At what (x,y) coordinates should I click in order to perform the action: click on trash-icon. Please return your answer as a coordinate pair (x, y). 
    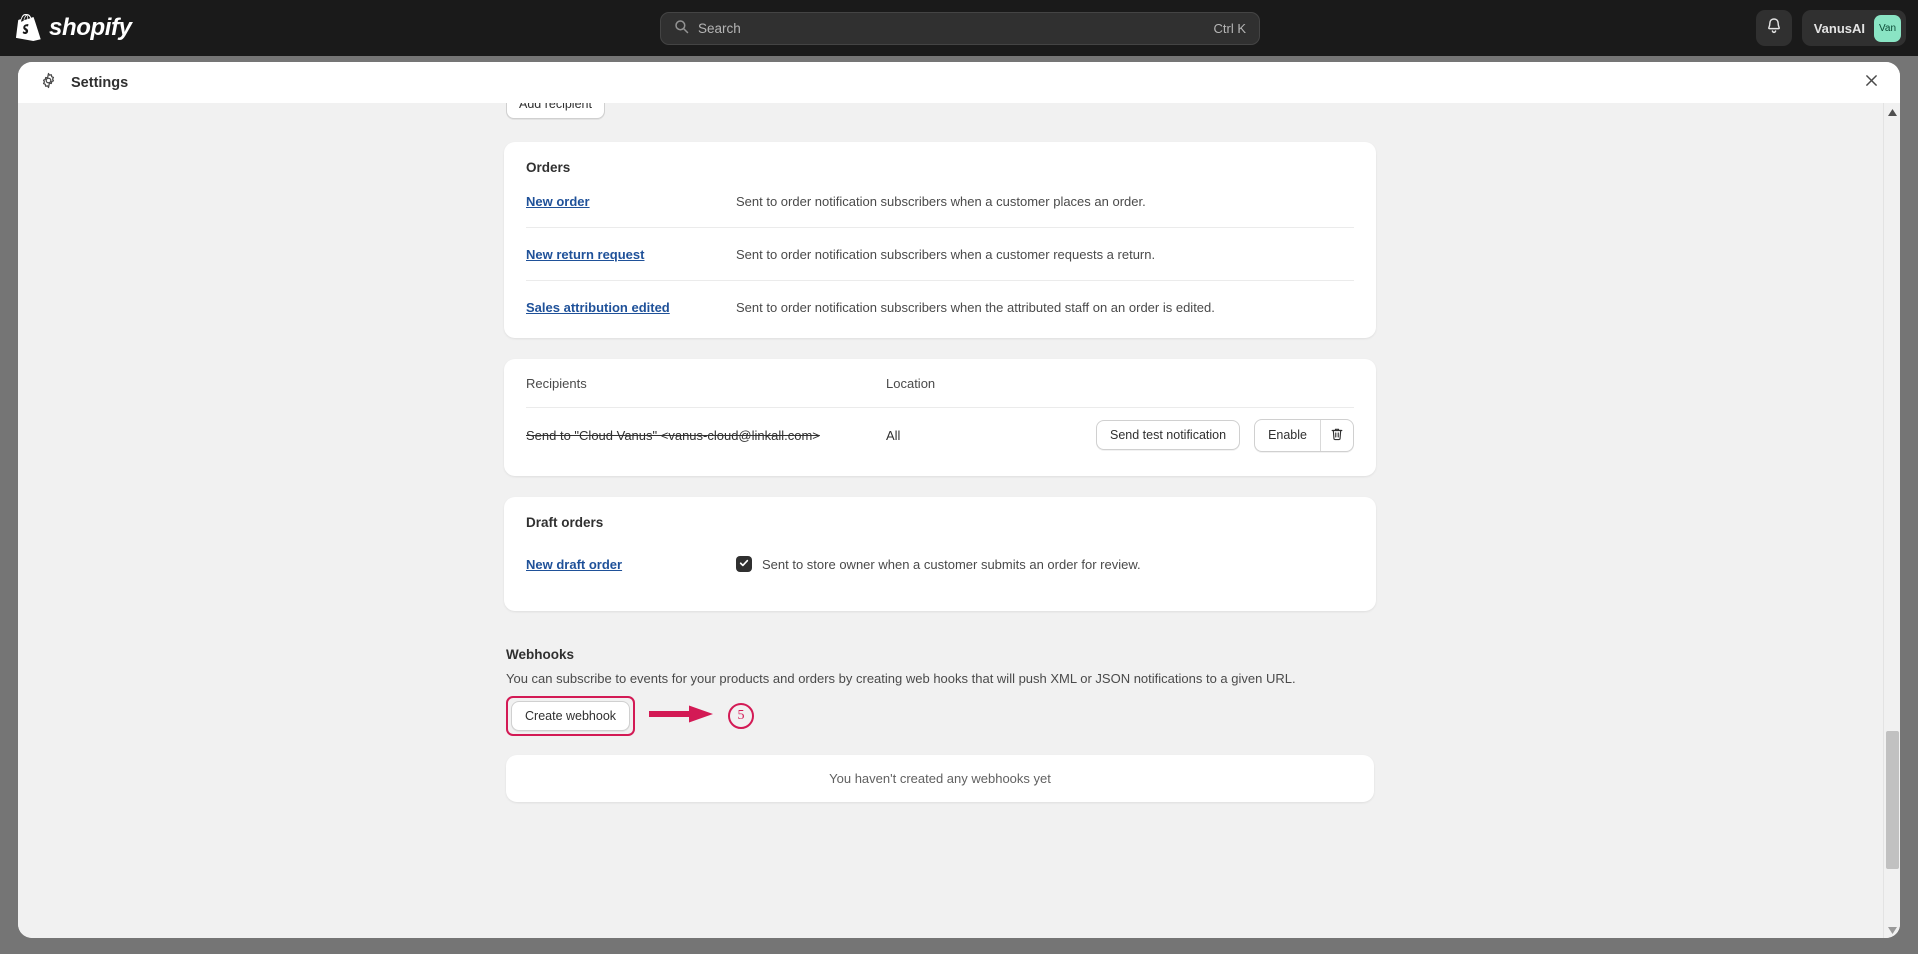
    Looking at the image, I should click on (1337, 435).